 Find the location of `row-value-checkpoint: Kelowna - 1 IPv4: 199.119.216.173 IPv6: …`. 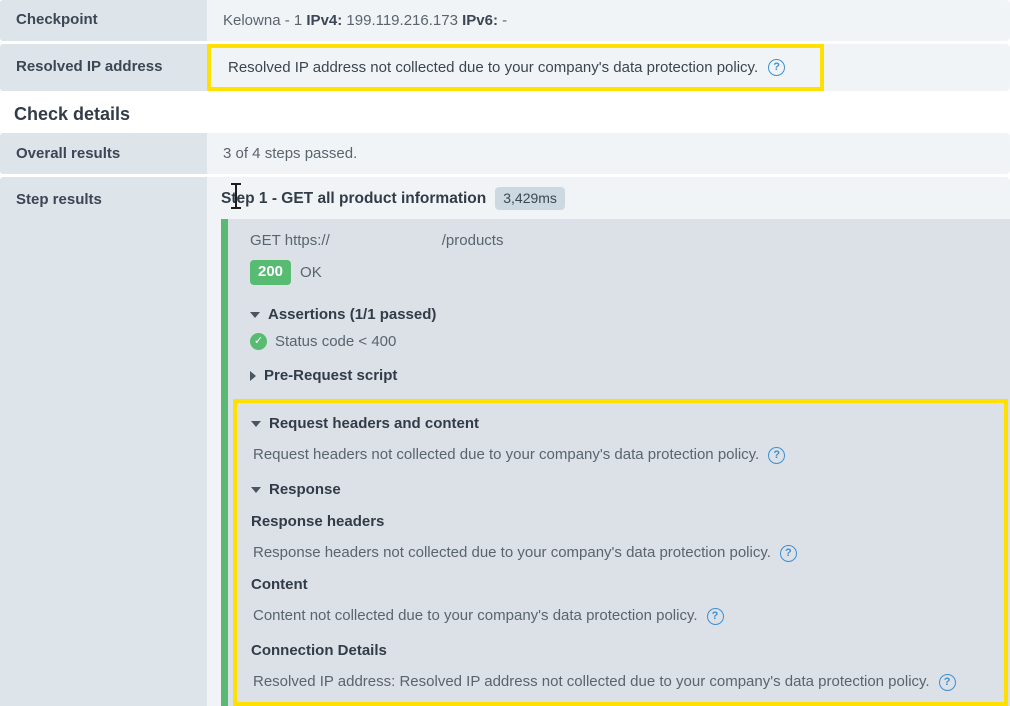

row-value-checkpoint: Kelowna - 1 IPv4: 199.119.216.173 IPv6: … is located at coordinates (608, 20).